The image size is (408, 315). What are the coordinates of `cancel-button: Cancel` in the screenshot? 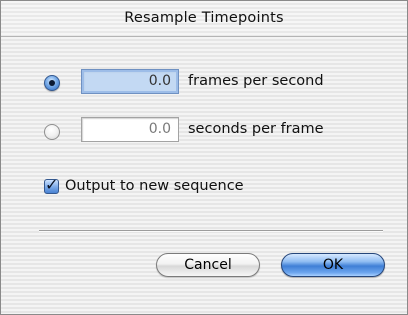 It's located at (208, 265).